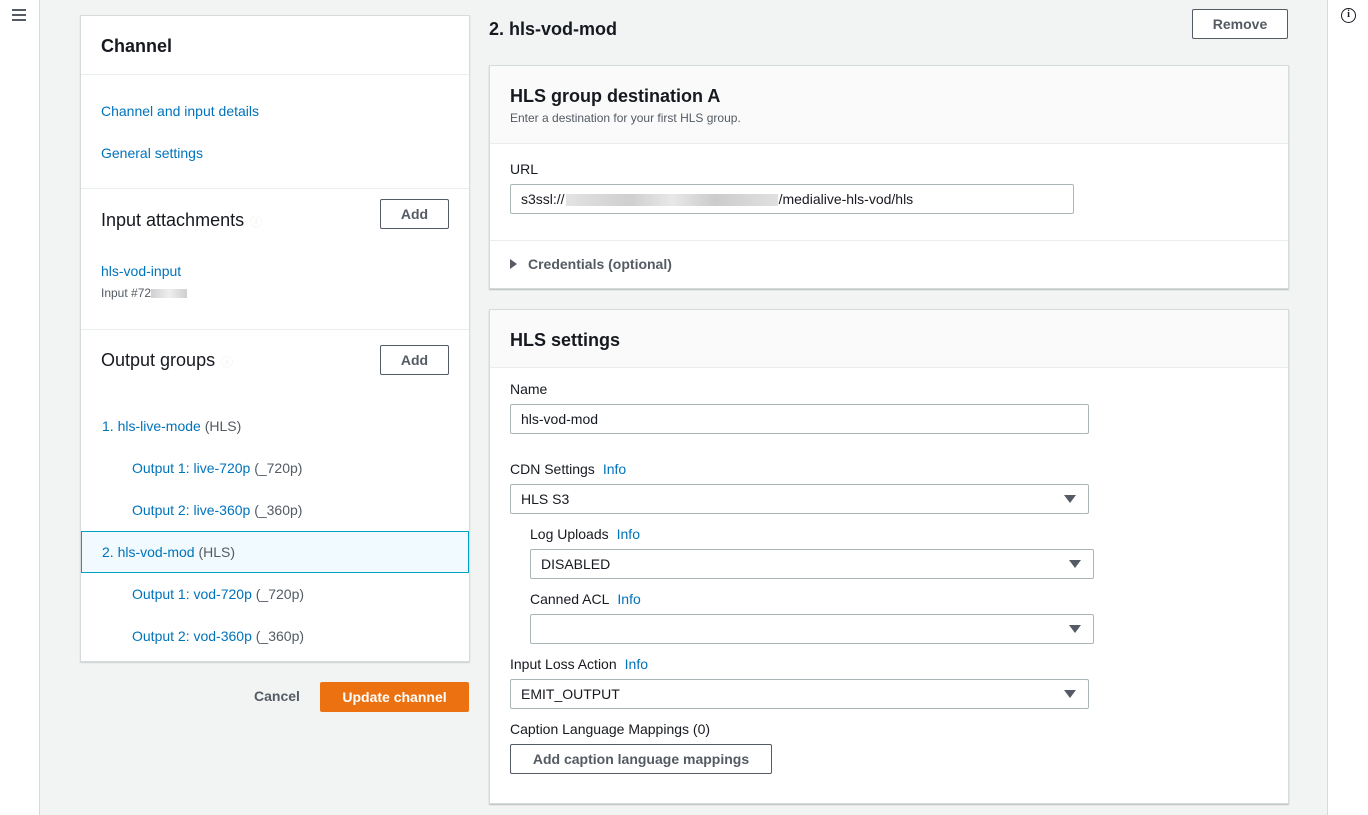 The height and width of the screenshot is (815, 1368). I want to click on input-attachments-title: Input attachments ⓘ, so click(182, 220).